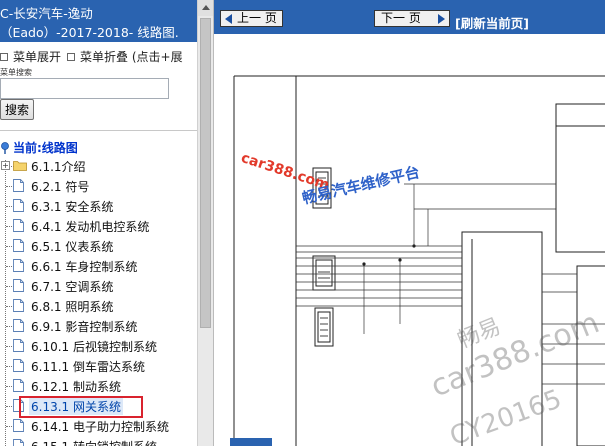  Describe the element at coordinates (58, 167) in the screenshot. I see `tree-item-label: 6.1.1介绍` at that location.